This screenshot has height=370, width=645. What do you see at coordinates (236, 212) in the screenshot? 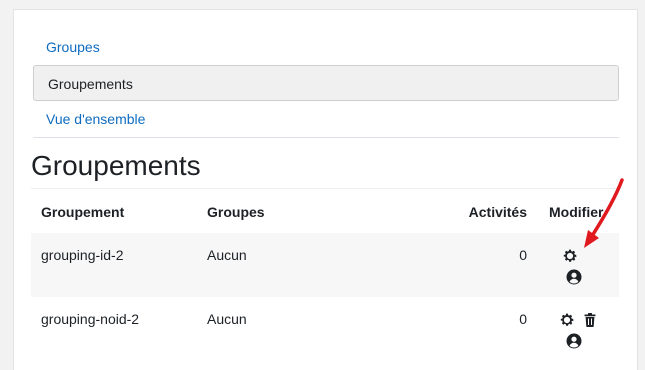
I see `column-header-groups: Groupes` at bounding box center [236, 212].